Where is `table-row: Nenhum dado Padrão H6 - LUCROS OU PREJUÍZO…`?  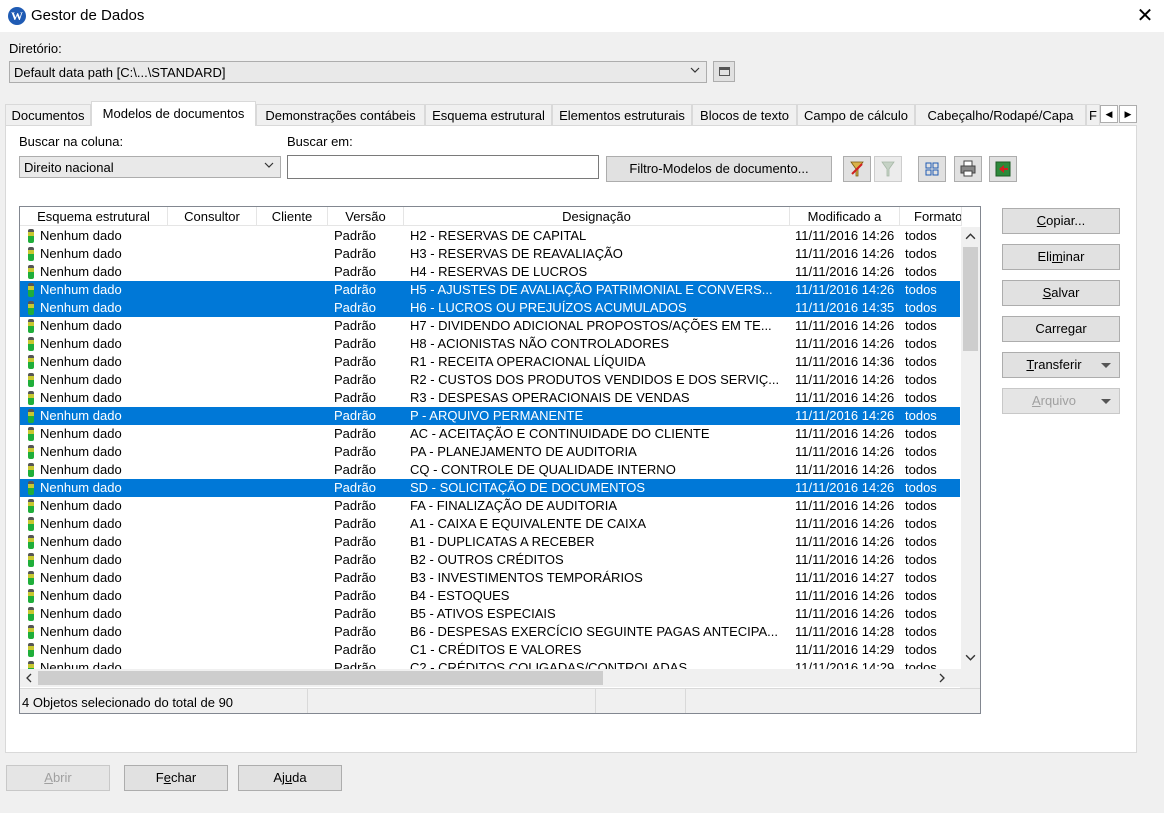
table-row: Nenhum dado Padrão H6 - LUCROS OU PREJUÍZO… is located at coordinates (490, 308).